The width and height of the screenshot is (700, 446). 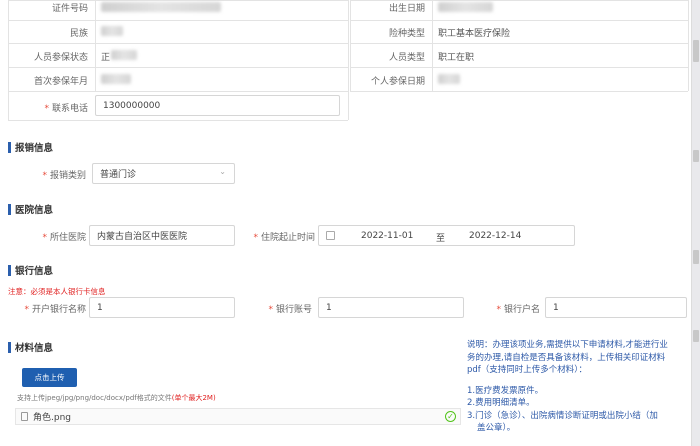 I want to click on help-line: pdf（支持同时上传多个材料）：, so click(x=527, y=370).